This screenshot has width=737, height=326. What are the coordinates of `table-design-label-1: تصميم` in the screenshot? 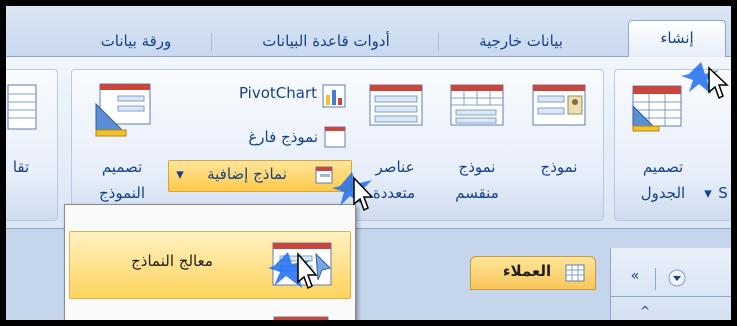 It's located at (663, 167).